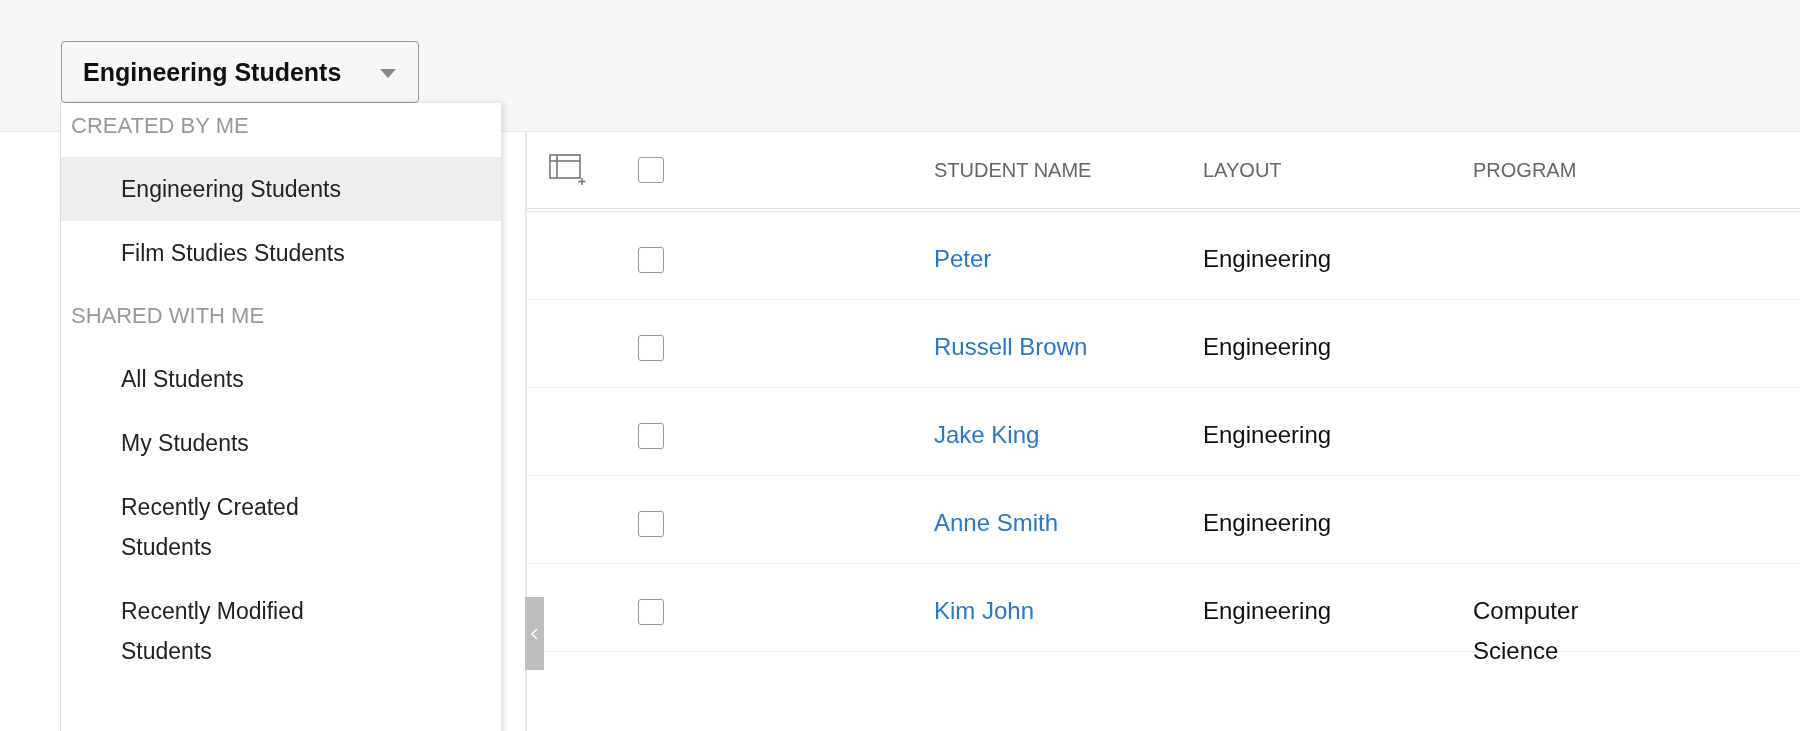 This screenshot has height=731, width=1800. Describe the element at coordinates (211, 379) in the screenshot. I see `menu-item: All Students` at that location.